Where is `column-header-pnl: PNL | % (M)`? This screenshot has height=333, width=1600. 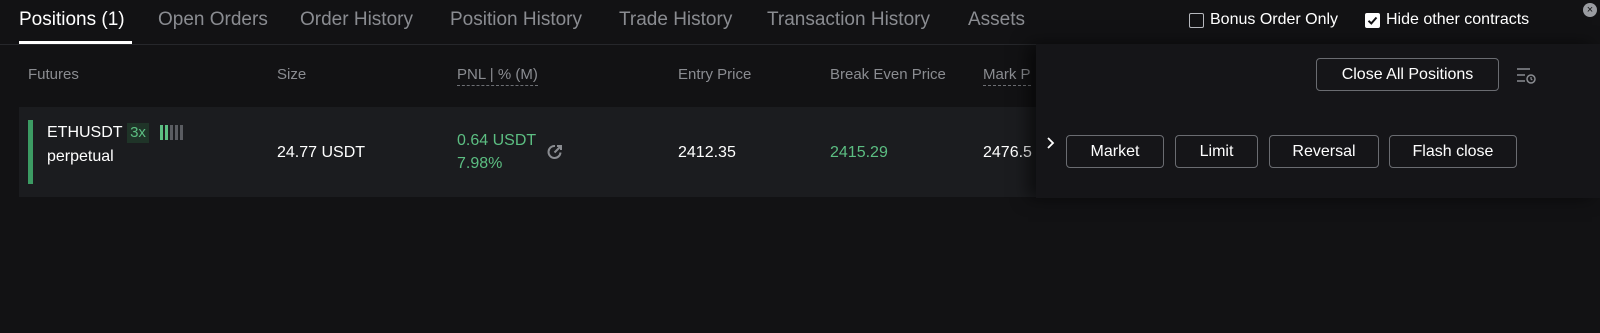
column-header-pnl: PNL | % (M) is located at coordinates (497, 76).